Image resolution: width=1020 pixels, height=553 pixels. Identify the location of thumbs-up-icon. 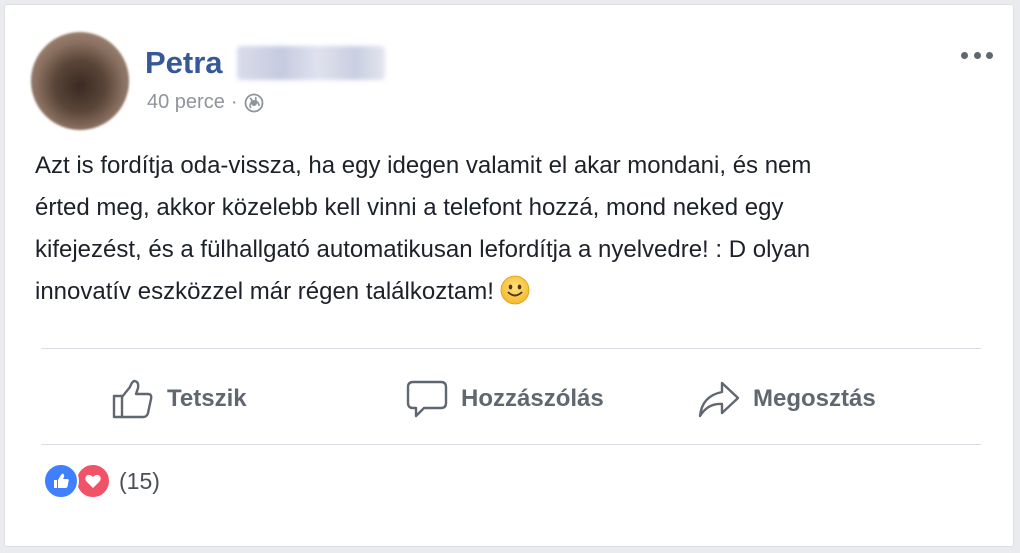
(132, 399).